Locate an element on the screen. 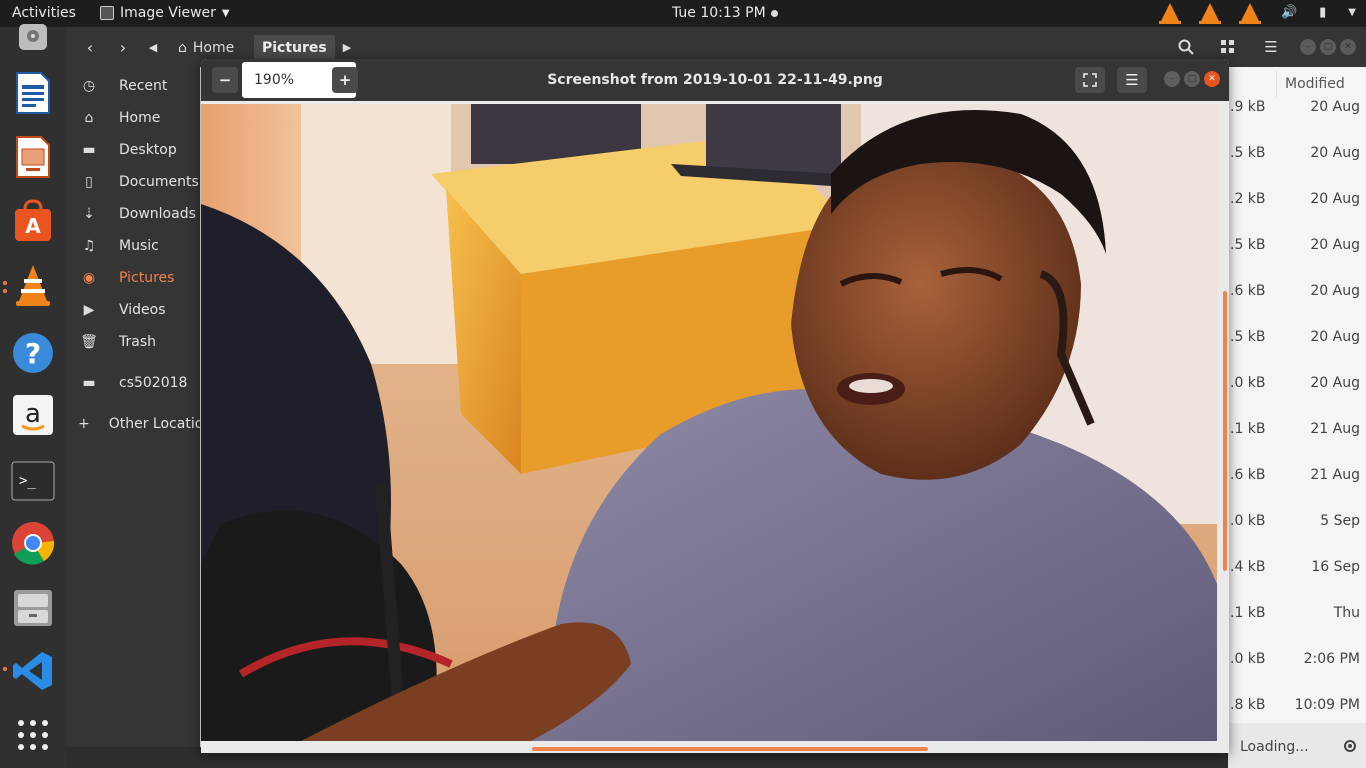  table-row: .2 kB 20 Aug is located at coordinates (1297, 200).